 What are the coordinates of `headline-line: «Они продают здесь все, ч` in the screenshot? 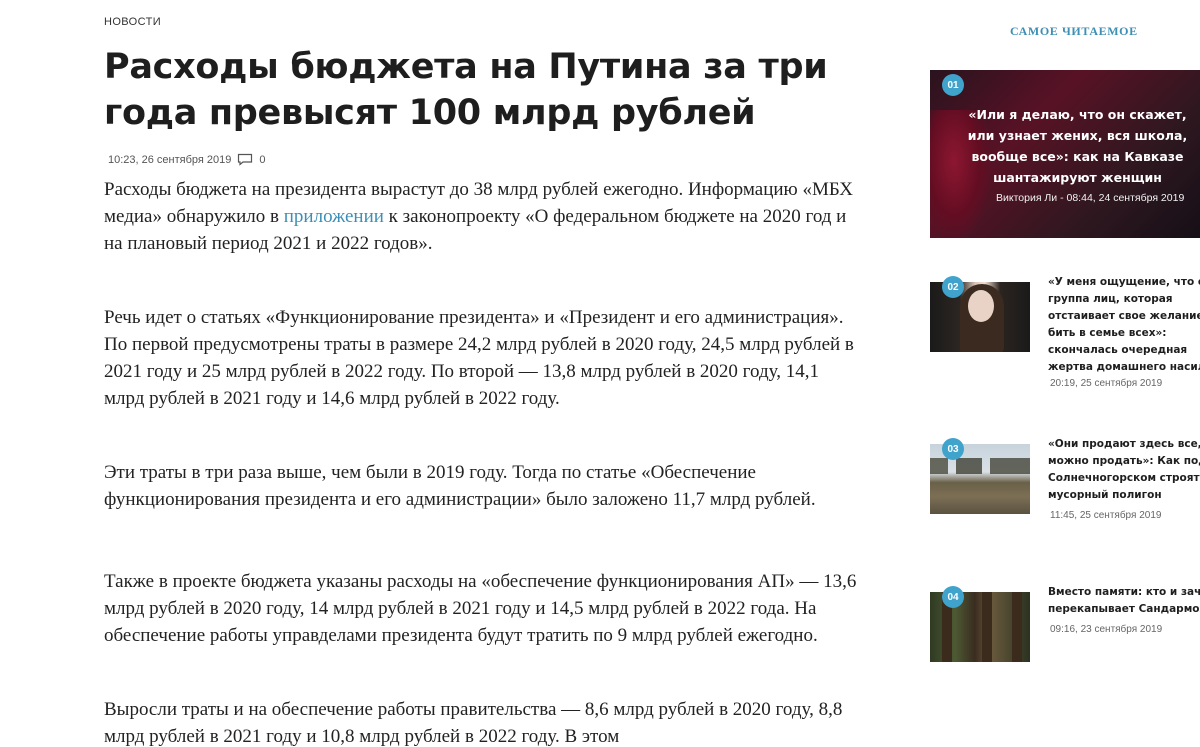 It's located at (1124, 444).